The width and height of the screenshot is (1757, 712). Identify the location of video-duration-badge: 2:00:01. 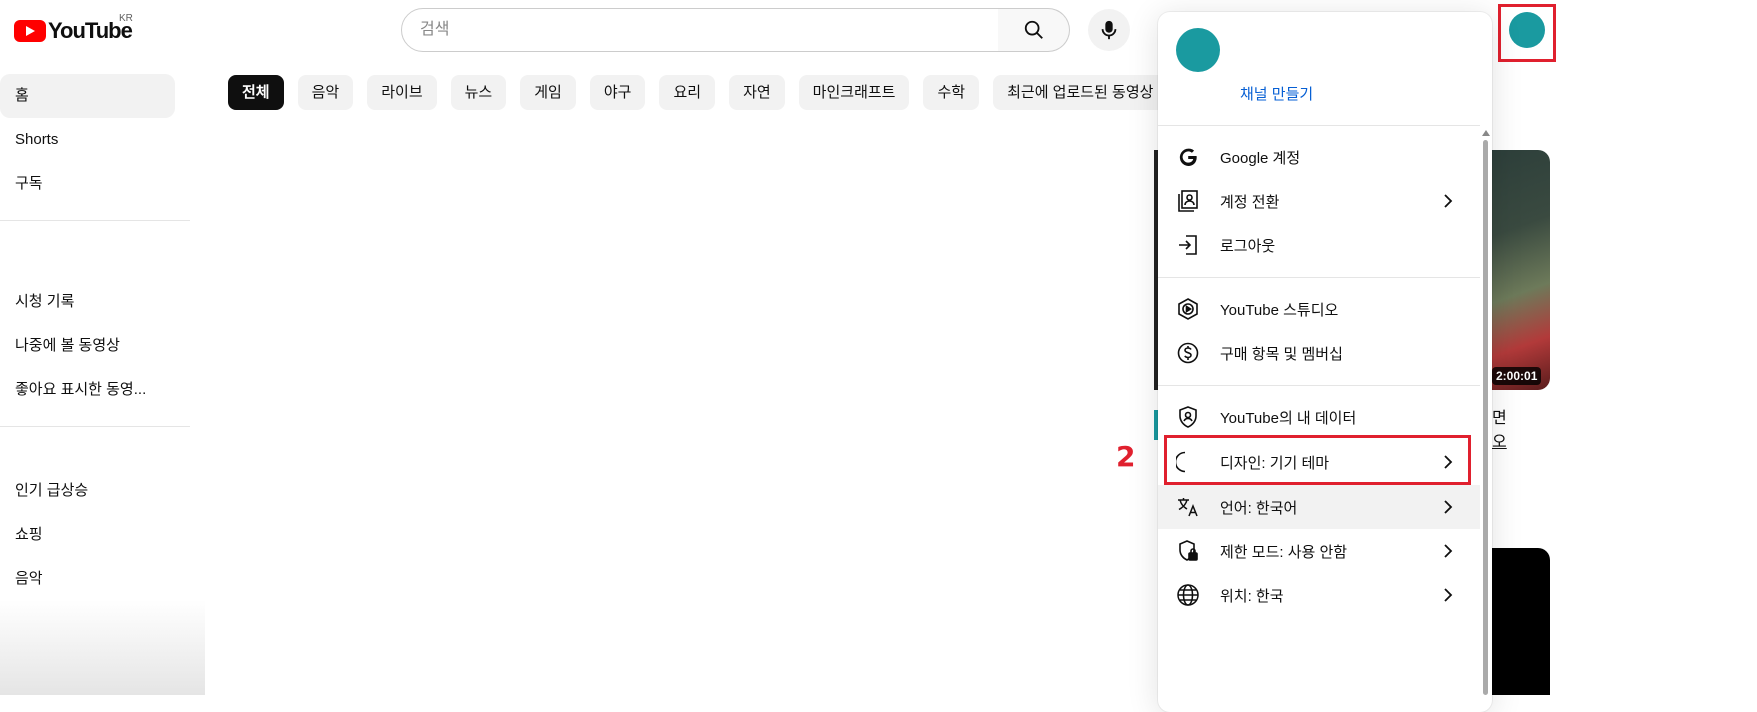
(1517, 376).